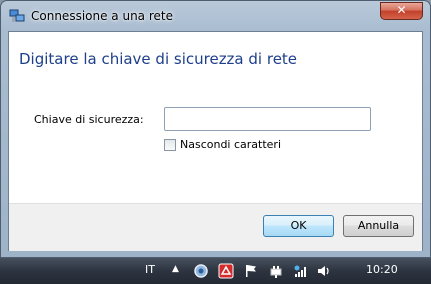 This screenshot has height=284, width=431. Describe the element at coordinates (170, 145) in the screenshot. I see `hide-characters-checkbox` at that location.